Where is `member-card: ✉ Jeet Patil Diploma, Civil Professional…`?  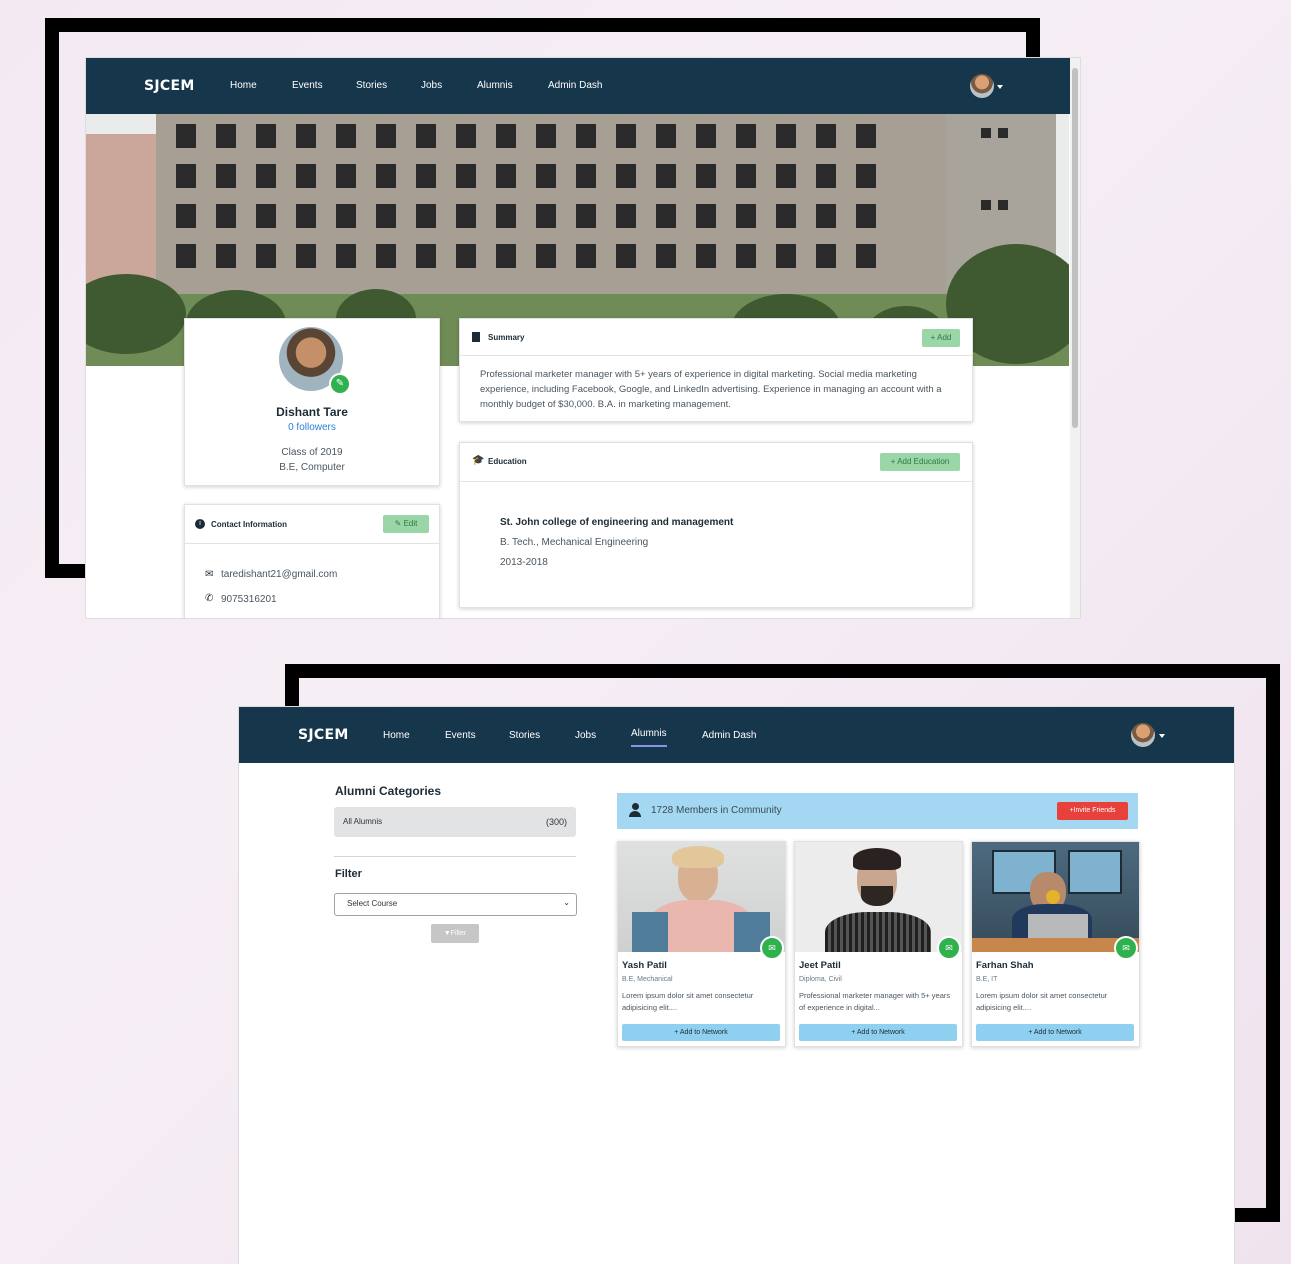 member-card: ✉ Jeet Patil Diploma, Civil Professional… is located at coordinates (878, 944).